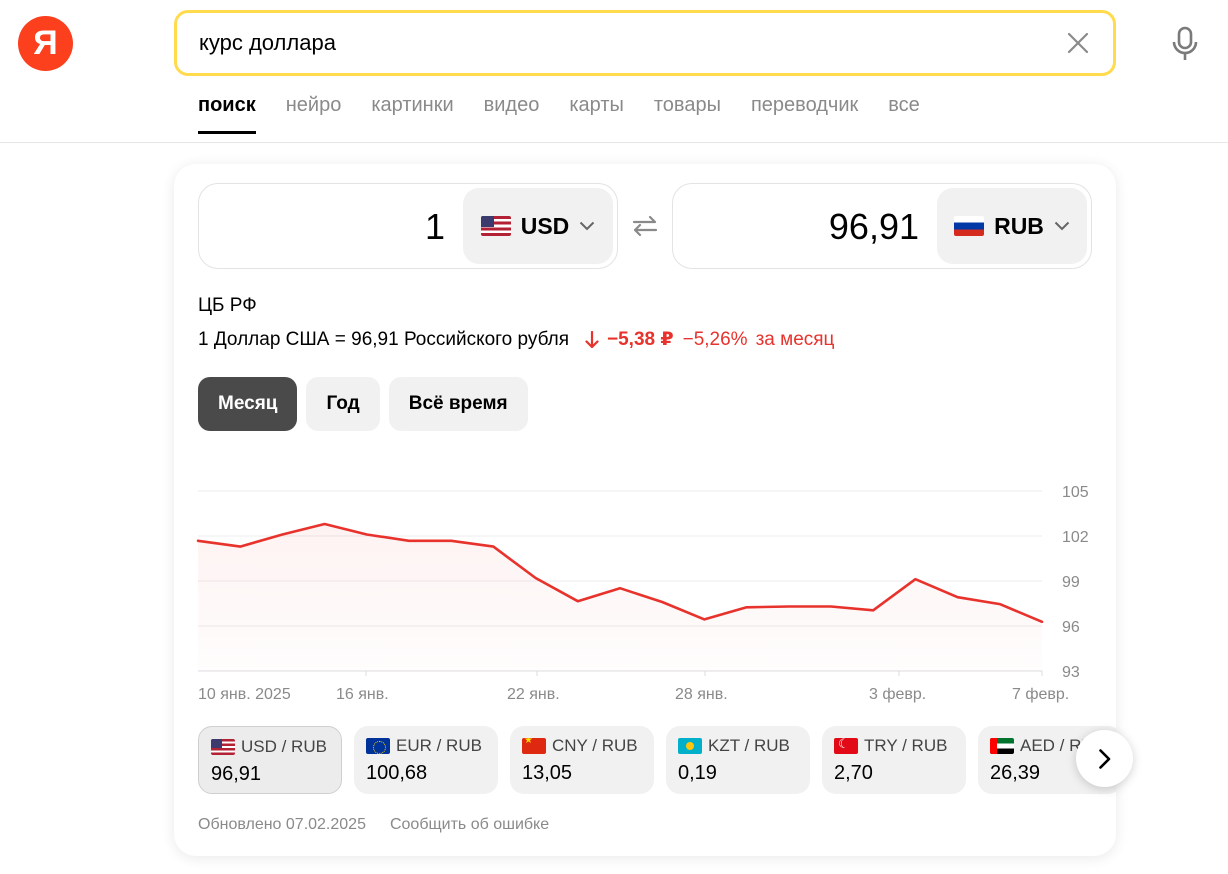 This screenshot has width=1228, height=874. Describe the element at coordinates (1075, 492) in the screenshot. I see `y-tick-label: 105` at that location.